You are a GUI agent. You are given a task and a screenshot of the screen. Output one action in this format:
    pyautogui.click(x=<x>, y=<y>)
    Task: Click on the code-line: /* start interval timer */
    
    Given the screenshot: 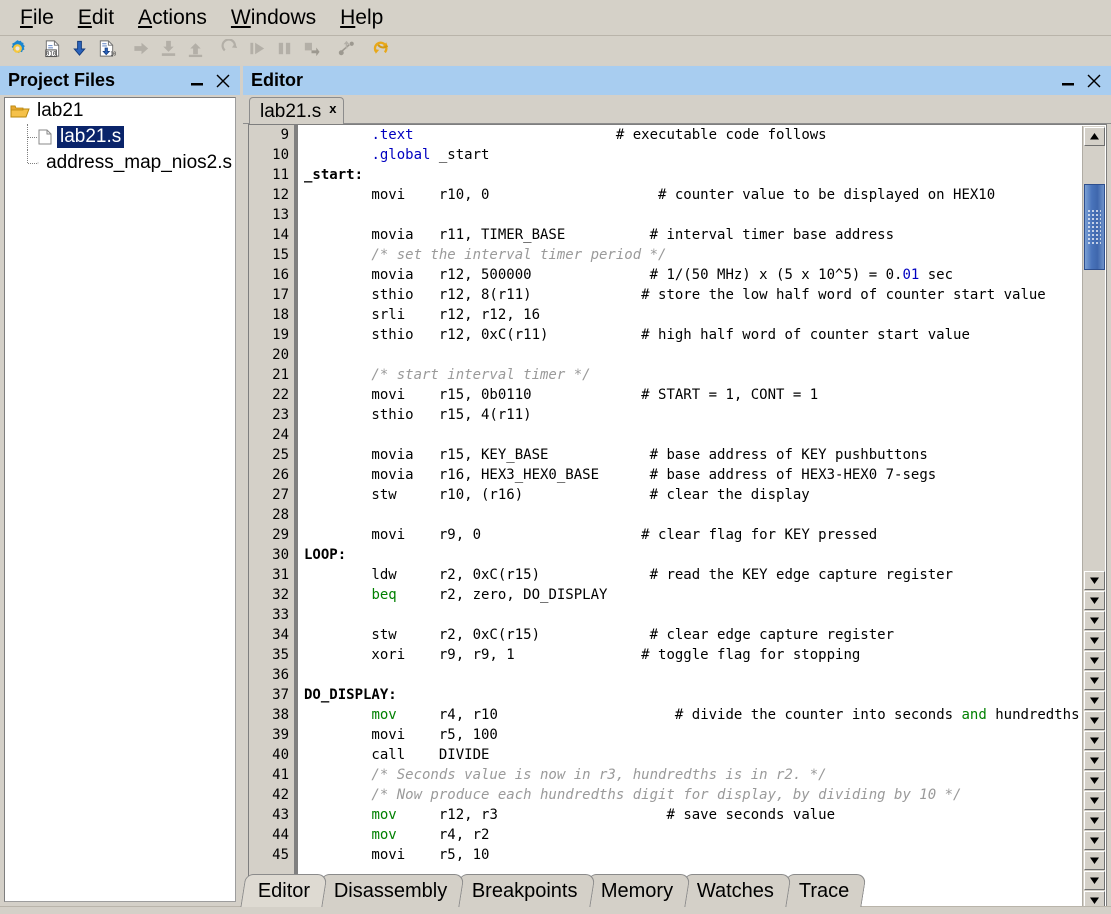 What is the action you would take?
    pyautogui.click(x=690, y=375)
    